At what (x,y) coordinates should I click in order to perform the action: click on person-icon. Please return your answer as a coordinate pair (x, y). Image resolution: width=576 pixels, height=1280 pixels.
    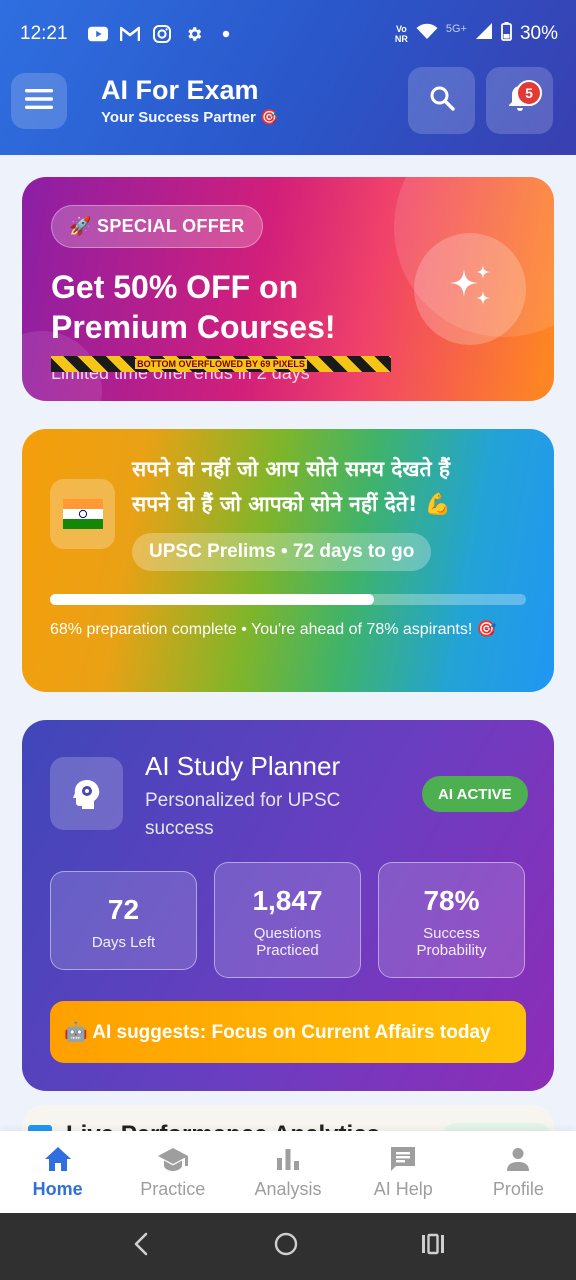
    Looking at the image, I should click on (518, 1159).